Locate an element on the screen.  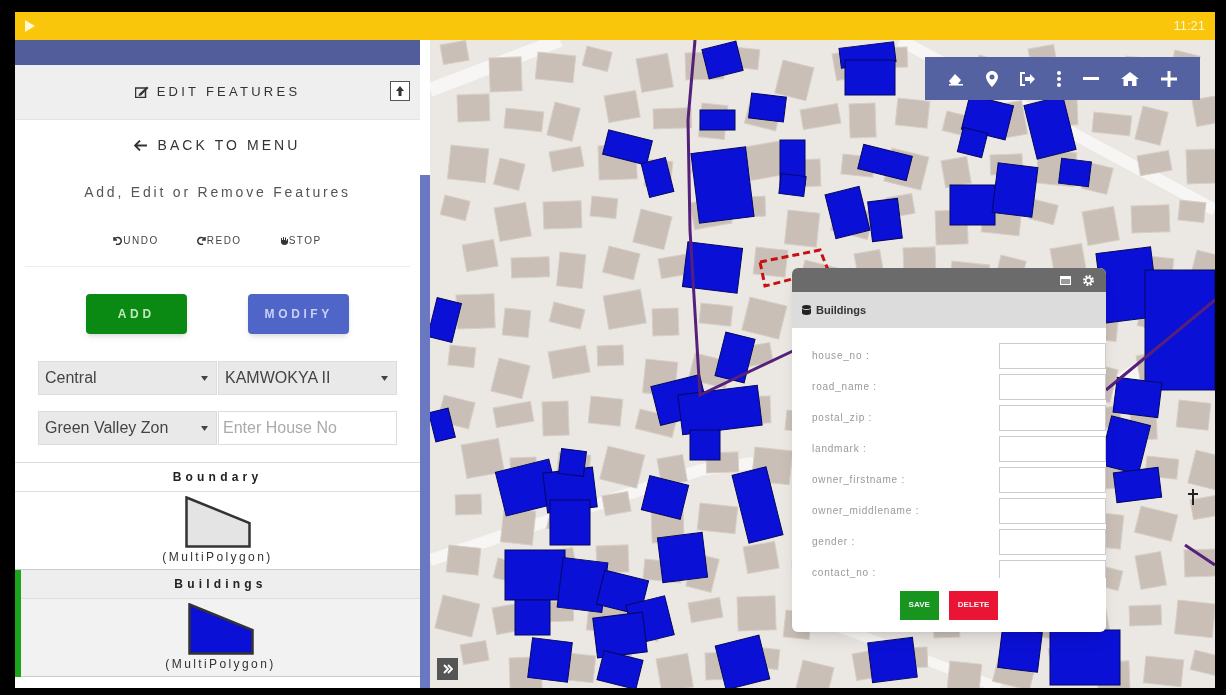
popup-title: Buildings is located at coordinates (841, 310).